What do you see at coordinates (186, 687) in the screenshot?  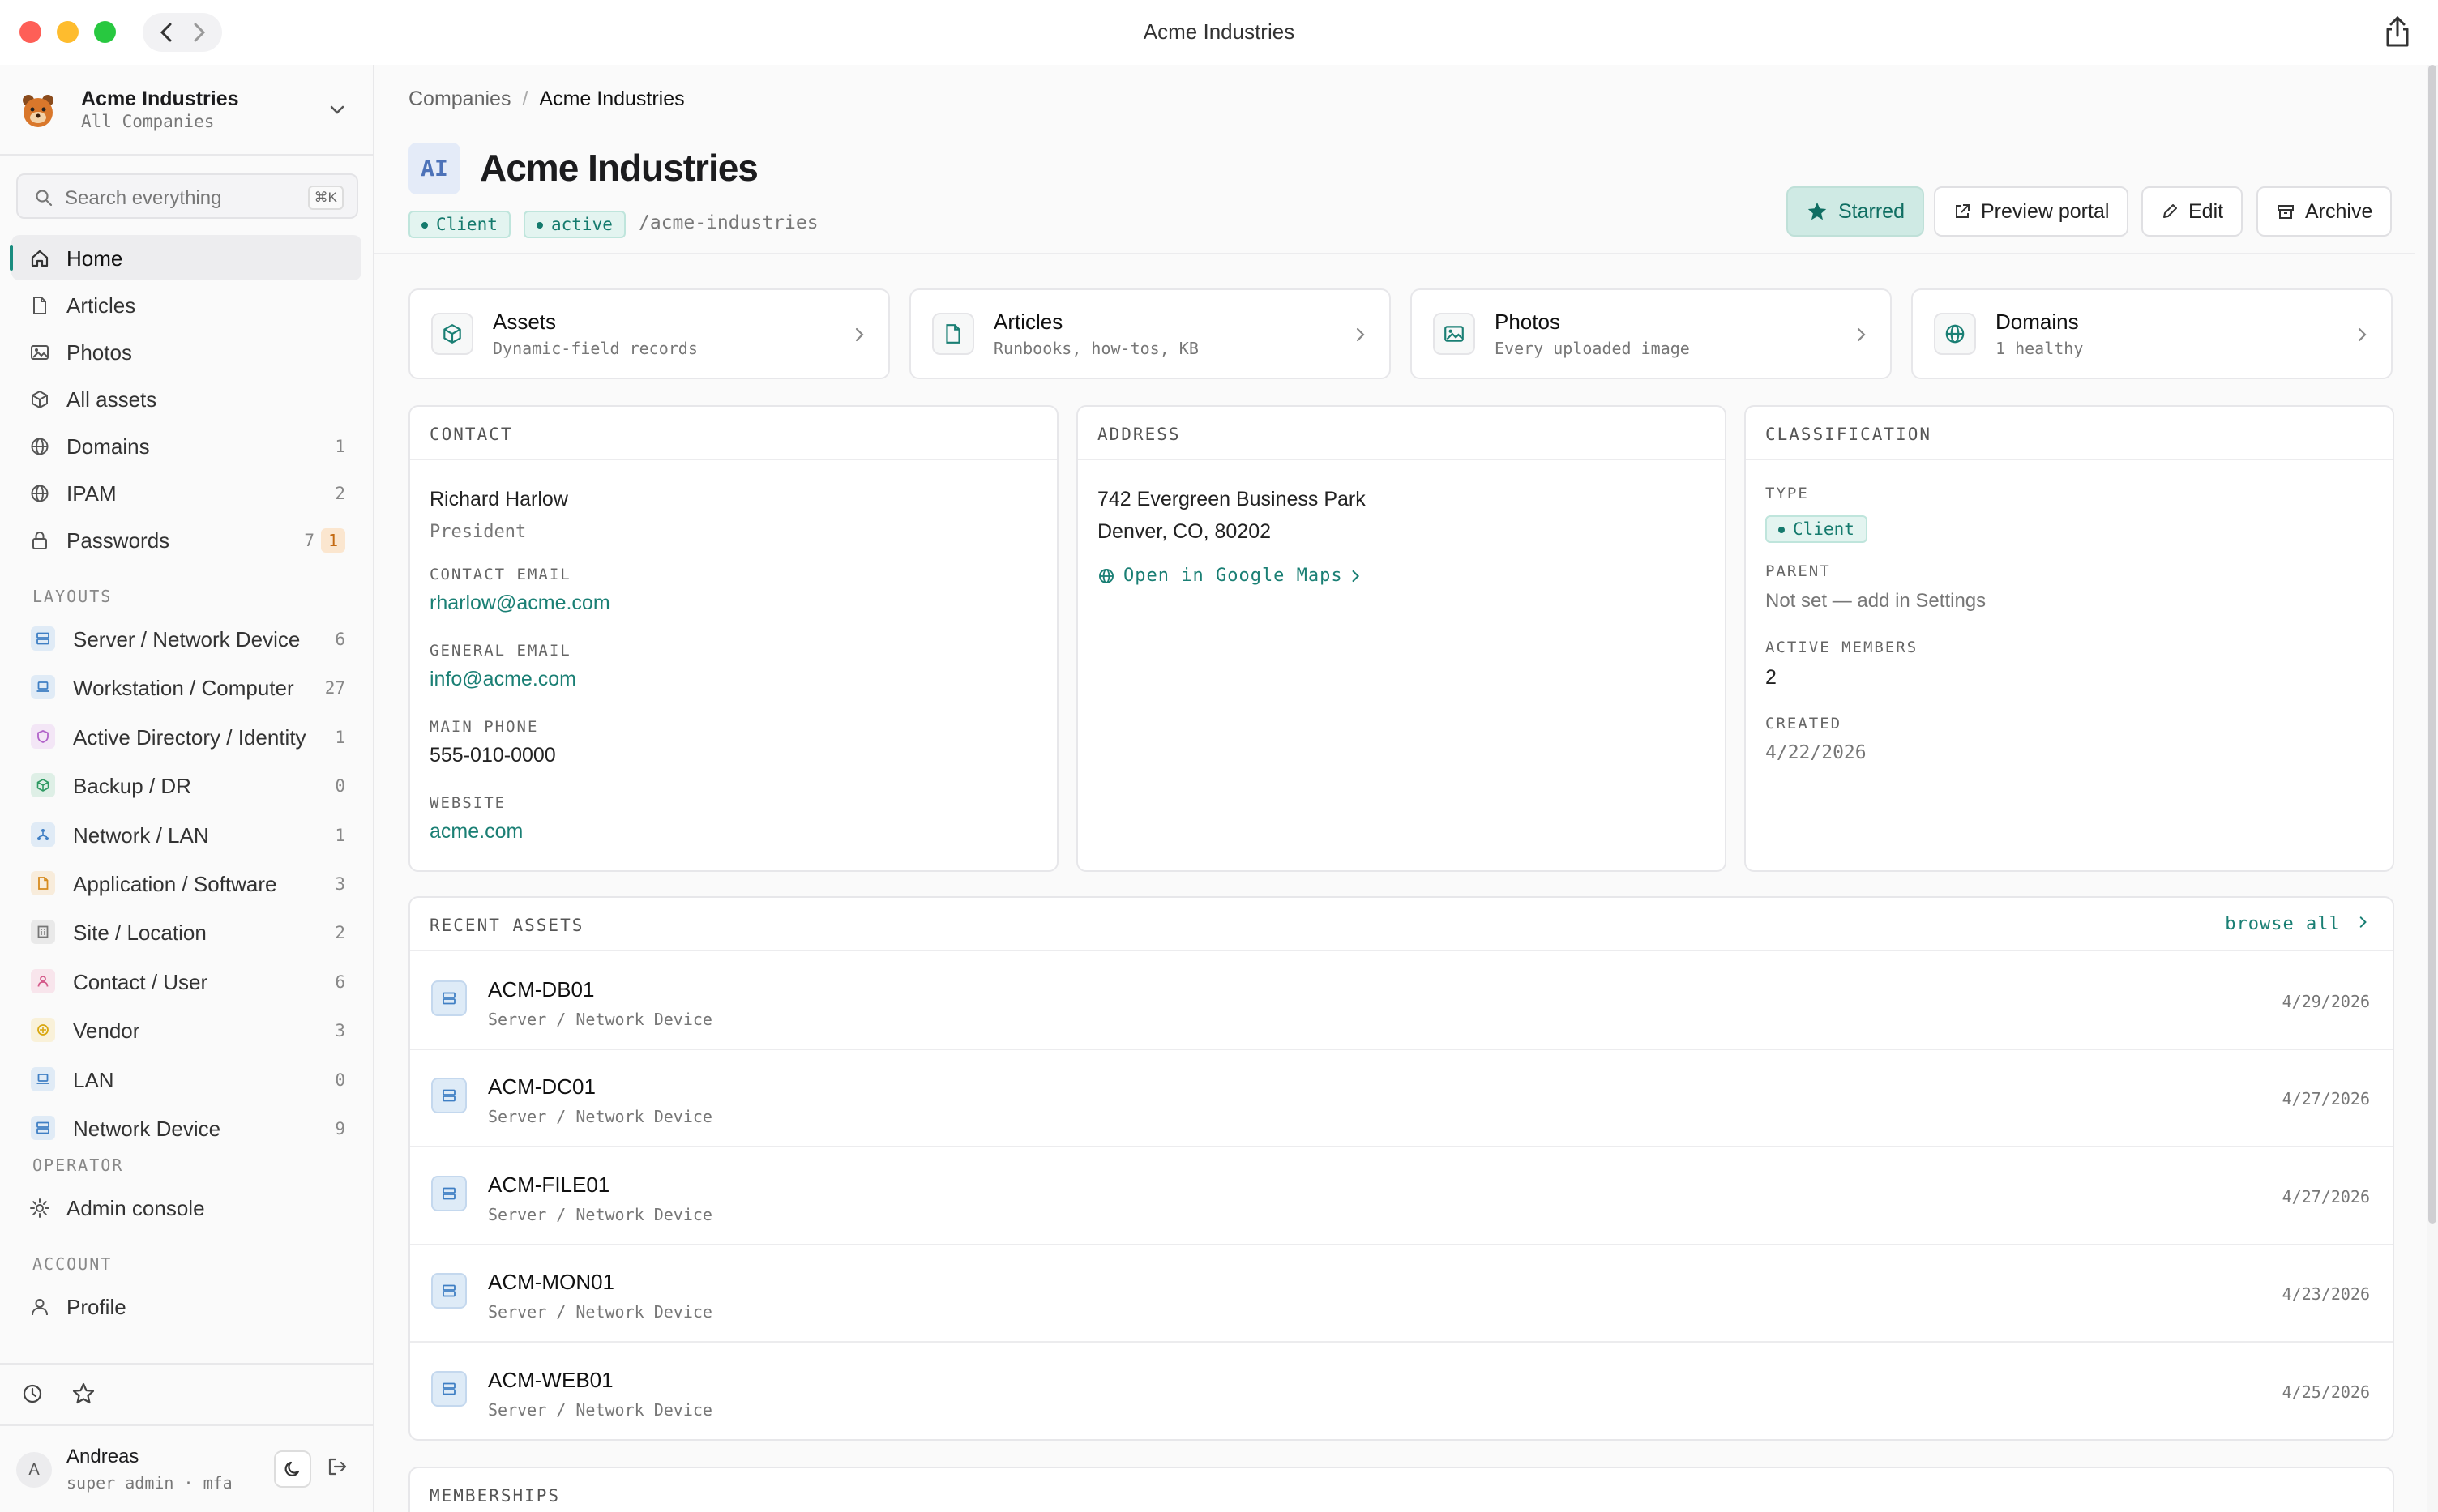 I see `layout-item-workstation-computer: Workstation / Computer 27` at bounding box center [186, 687].